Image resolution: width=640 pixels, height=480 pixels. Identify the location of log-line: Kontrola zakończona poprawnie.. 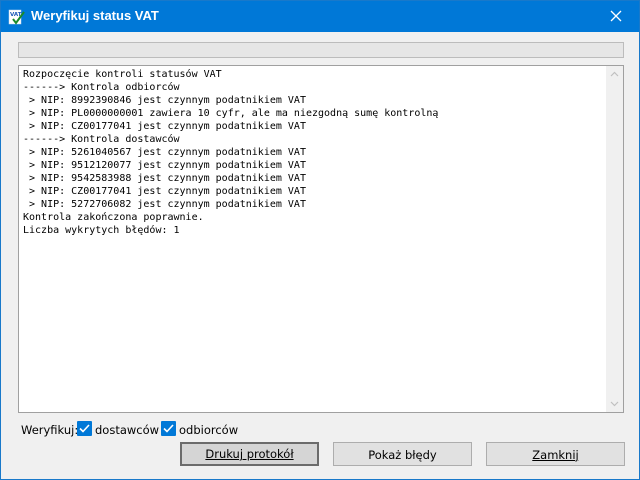
(113, 217).